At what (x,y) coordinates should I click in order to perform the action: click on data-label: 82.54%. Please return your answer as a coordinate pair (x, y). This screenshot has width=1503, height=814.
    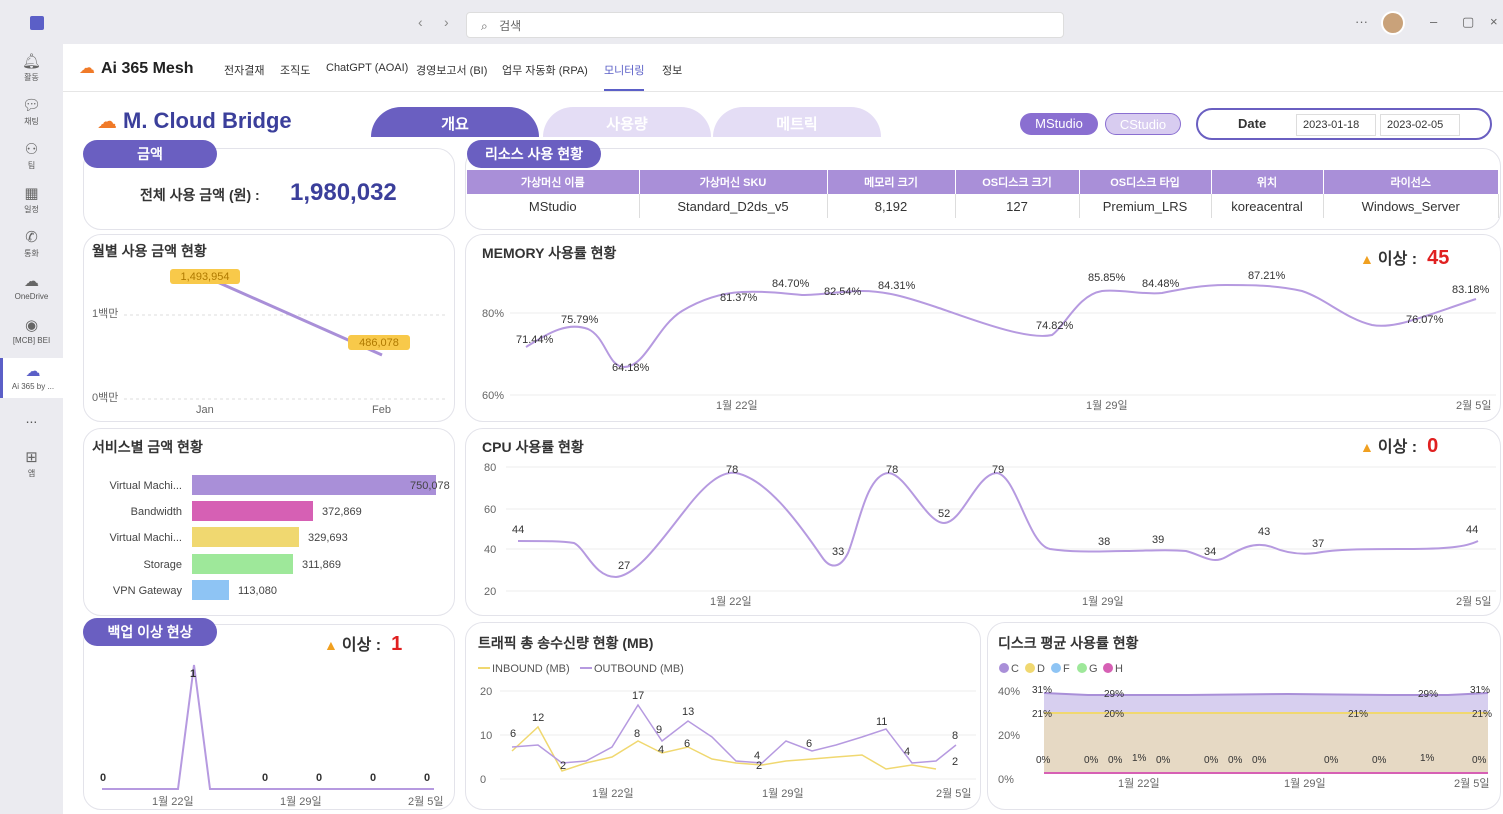
    Looking at the image, I should click on (843, 292).